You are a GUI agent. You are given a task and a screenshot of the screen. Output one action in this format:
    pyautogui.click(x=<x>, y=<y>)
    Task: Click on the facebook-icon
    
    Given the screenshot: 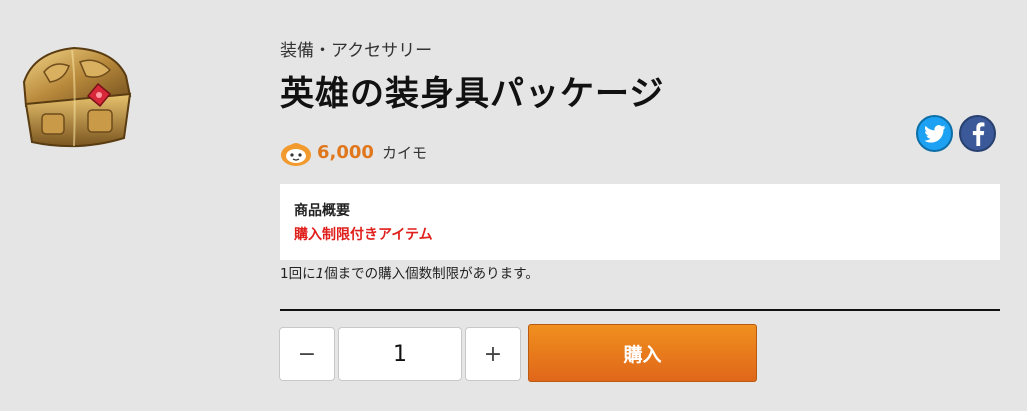 What is the action you would take?
    pyautogui.click(x=978, y=133)
    